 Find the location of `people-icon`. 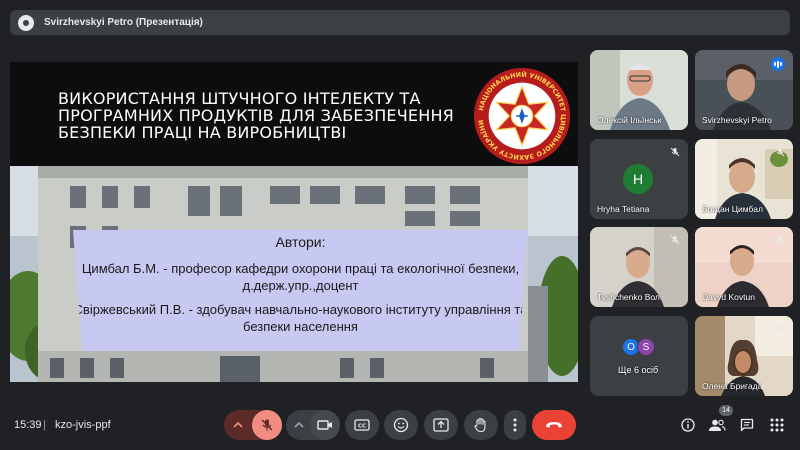

people-icon is located at coordinates (717, 425).